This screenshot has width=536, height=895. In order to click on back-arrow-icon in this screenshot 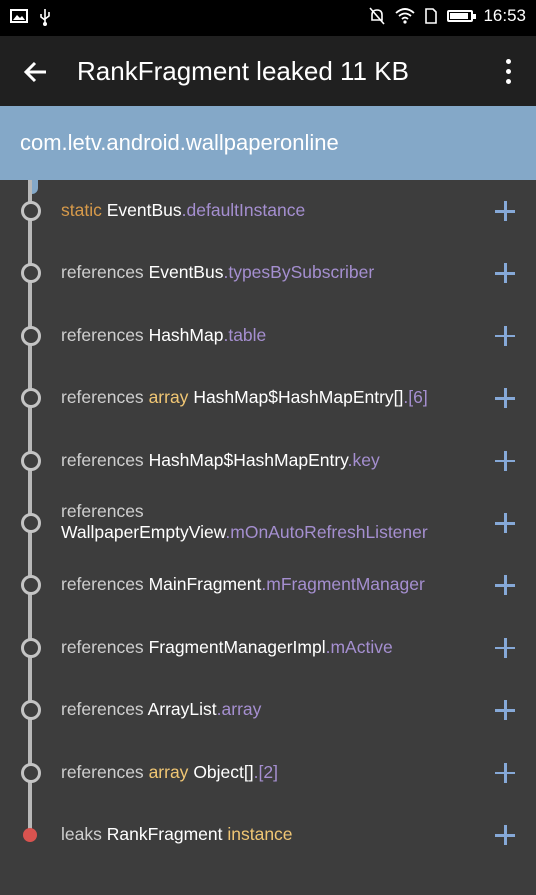, I will do `click(36, 72)`.